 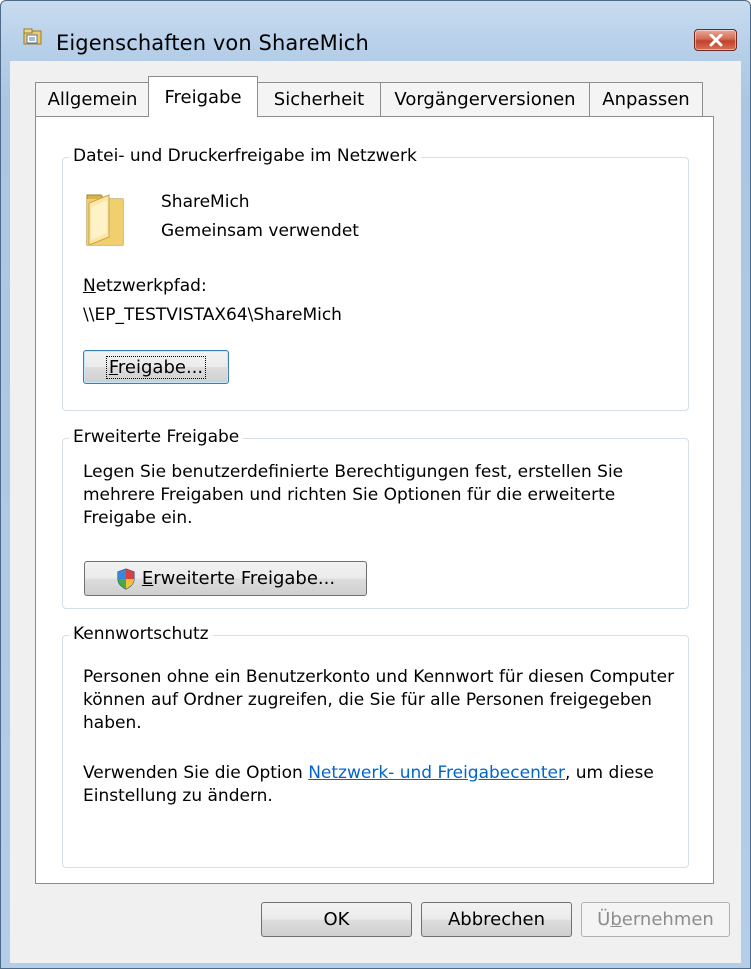 I want to click on tab-label: Freigabe, so click(x=203, y=97).